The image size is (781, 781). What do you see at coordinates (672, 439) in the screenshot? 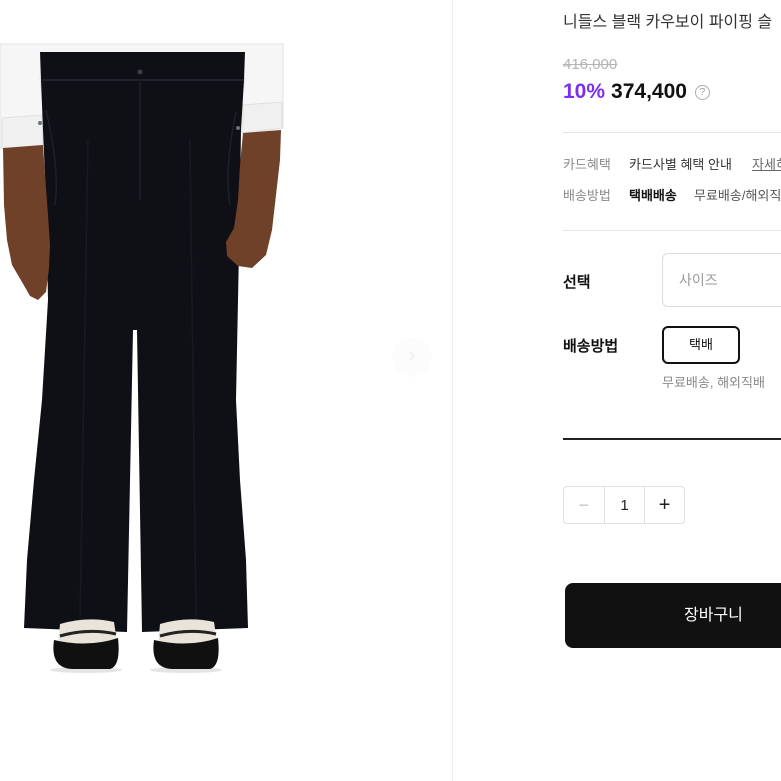
I see `section-divider` at bounding box center [672, 439].